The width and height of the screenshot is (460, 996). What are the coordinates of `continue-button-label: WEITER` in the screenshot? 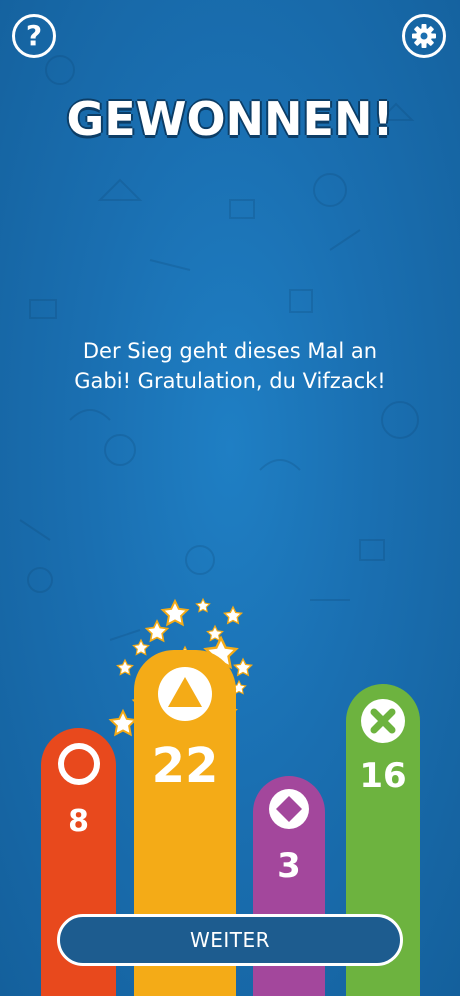 It's located at (230, 940).